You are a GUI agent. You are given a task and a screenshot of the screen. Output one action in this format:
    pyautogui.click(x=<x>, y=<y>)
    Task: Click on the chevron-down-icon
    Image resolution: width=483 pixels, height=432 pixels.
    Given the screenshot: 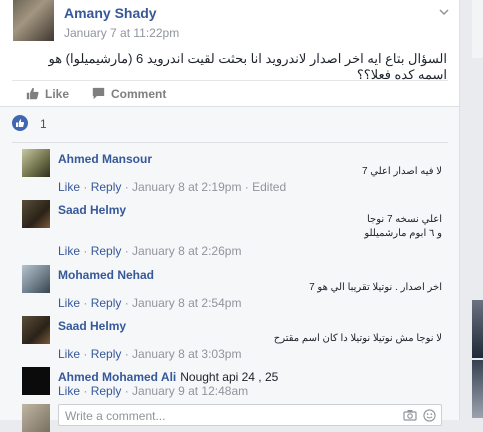 What is the action you would take?
    pyautogui.click(x=444, y=12)
    